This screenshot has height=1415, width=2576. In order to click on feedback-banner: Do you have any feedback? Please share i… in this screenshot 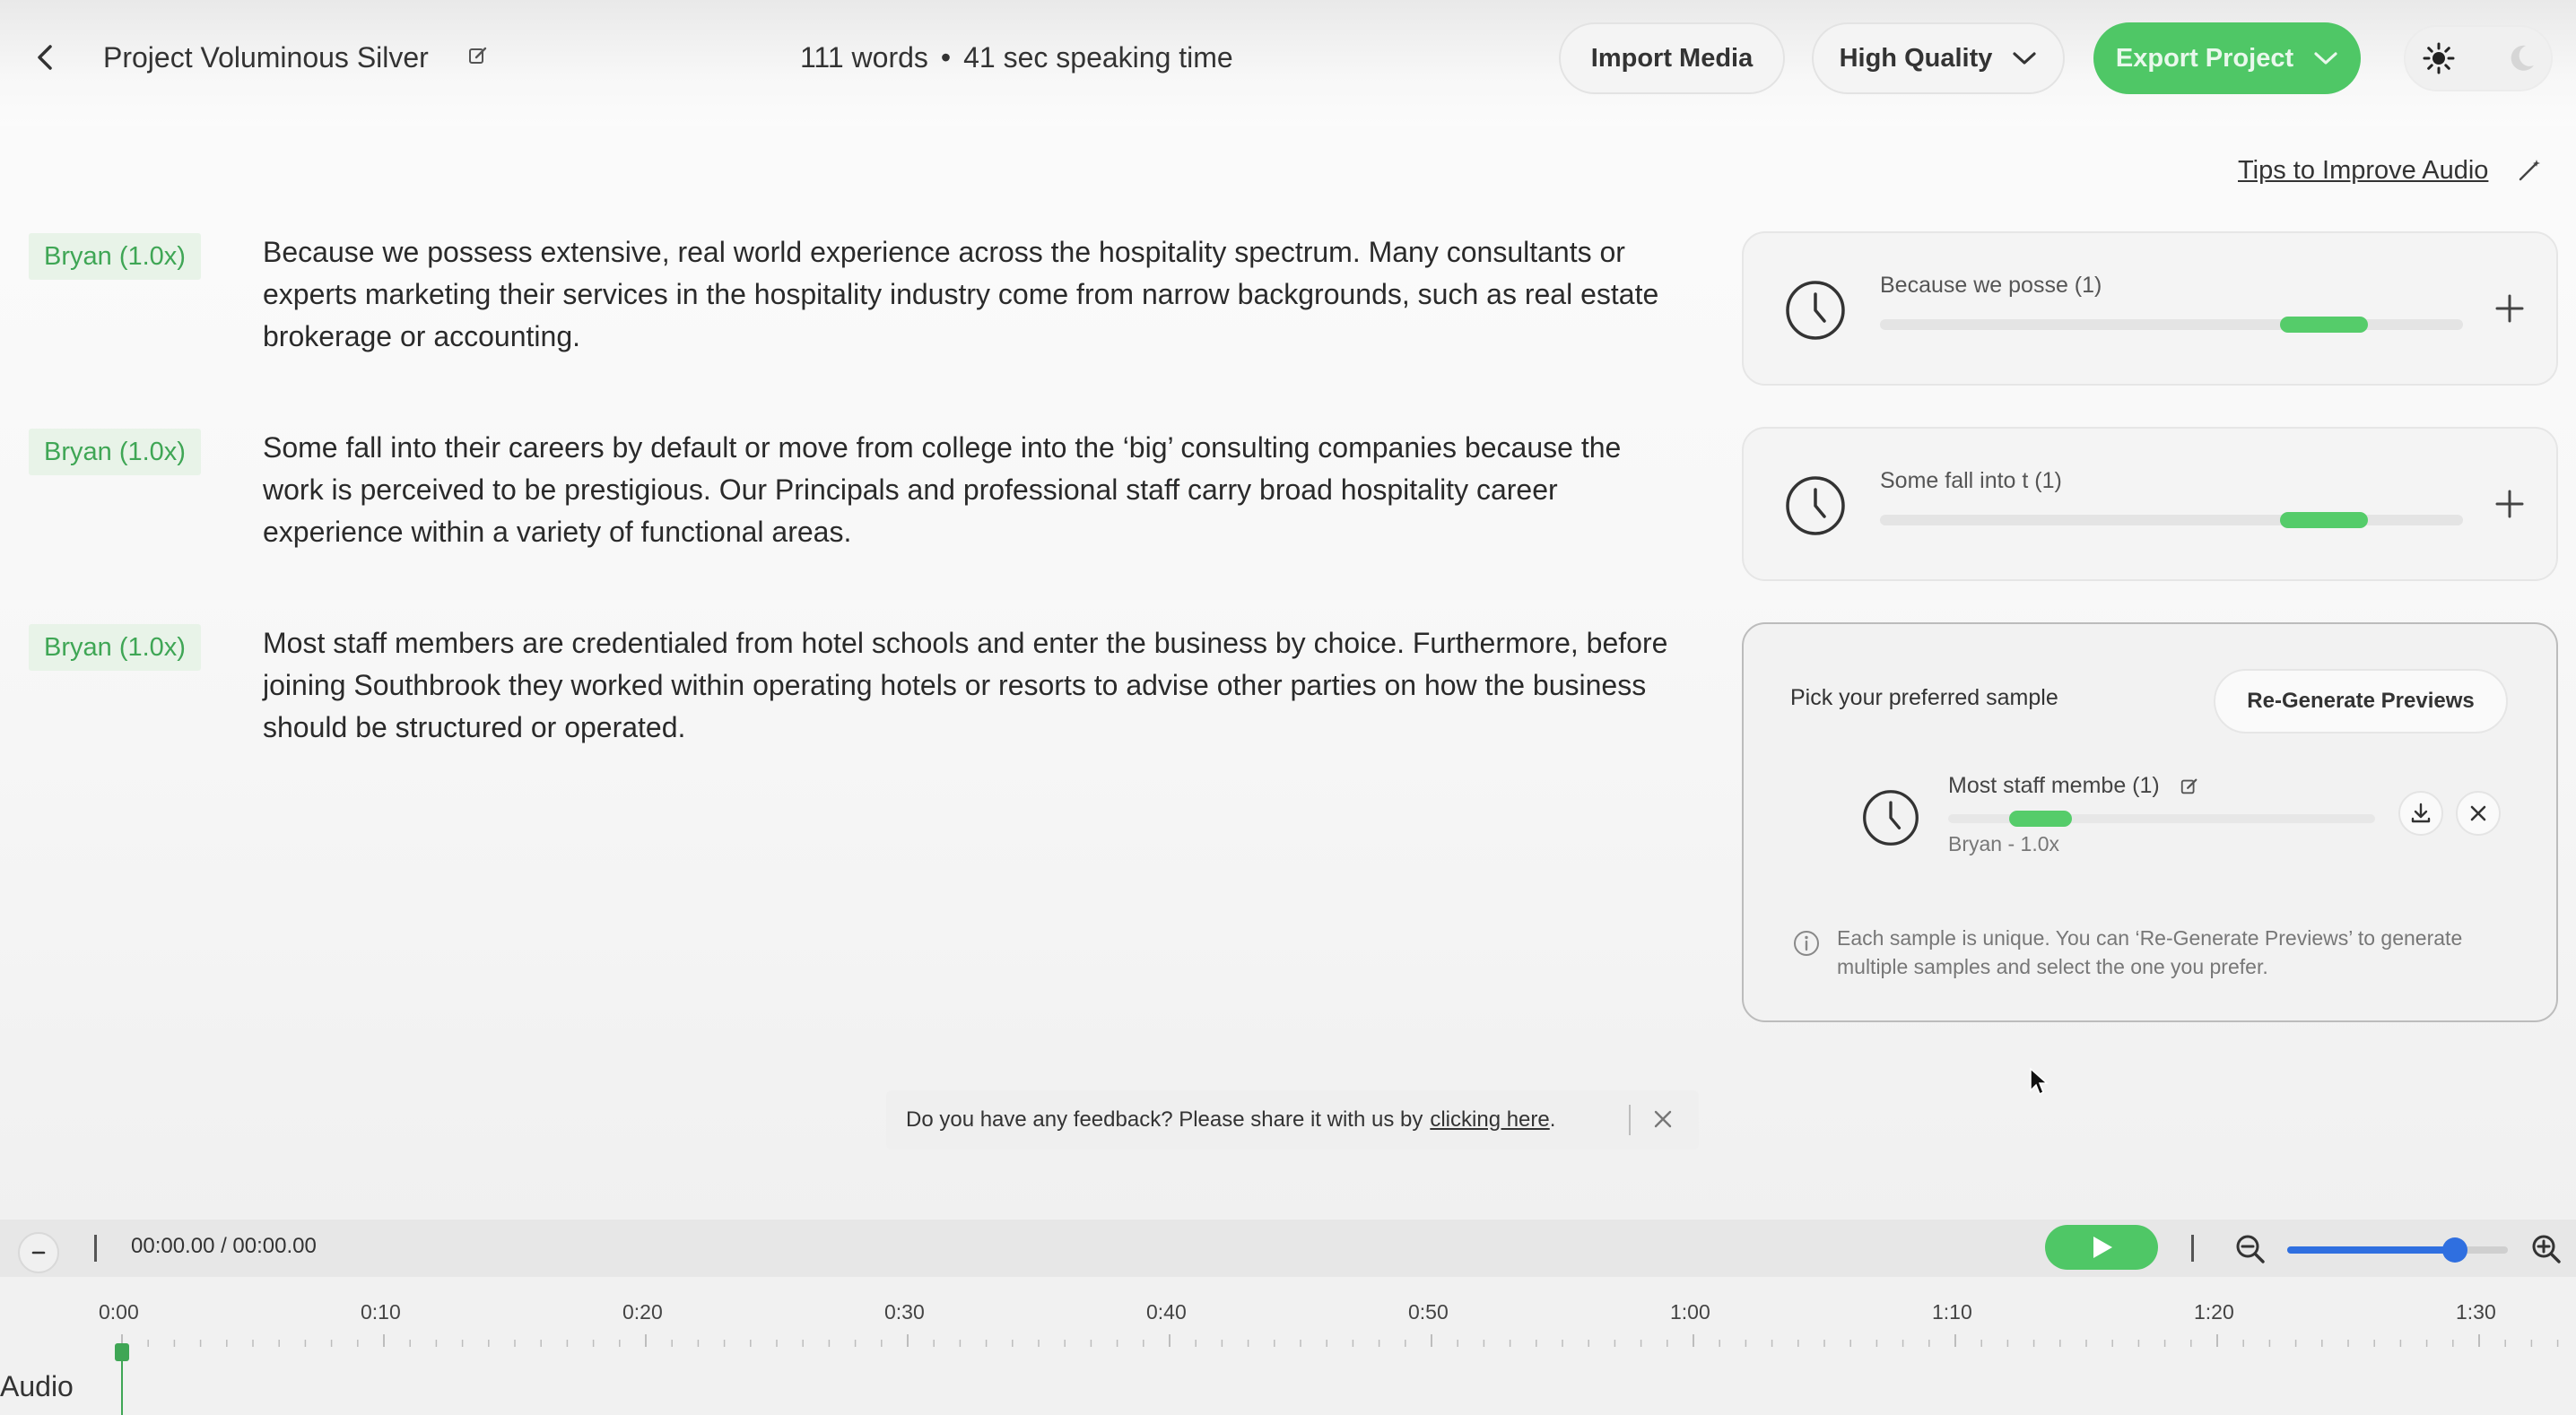, I will do `click(1292, 1120)`.